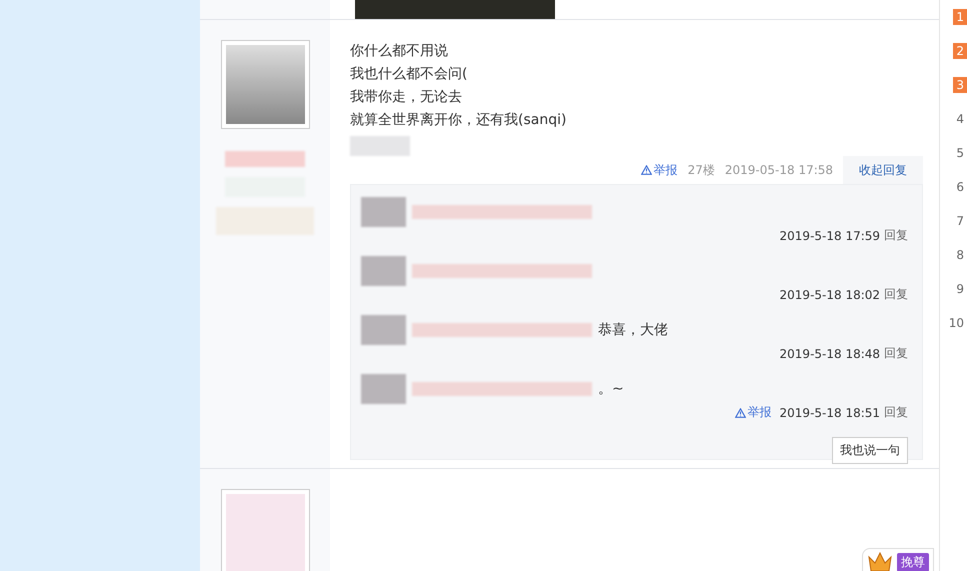 The image size is (967, 571). What do you see at coordinates (399, 51) in the screenshot?
I see `post-text: 你什么都不用说` at bounding box center [399, 51].